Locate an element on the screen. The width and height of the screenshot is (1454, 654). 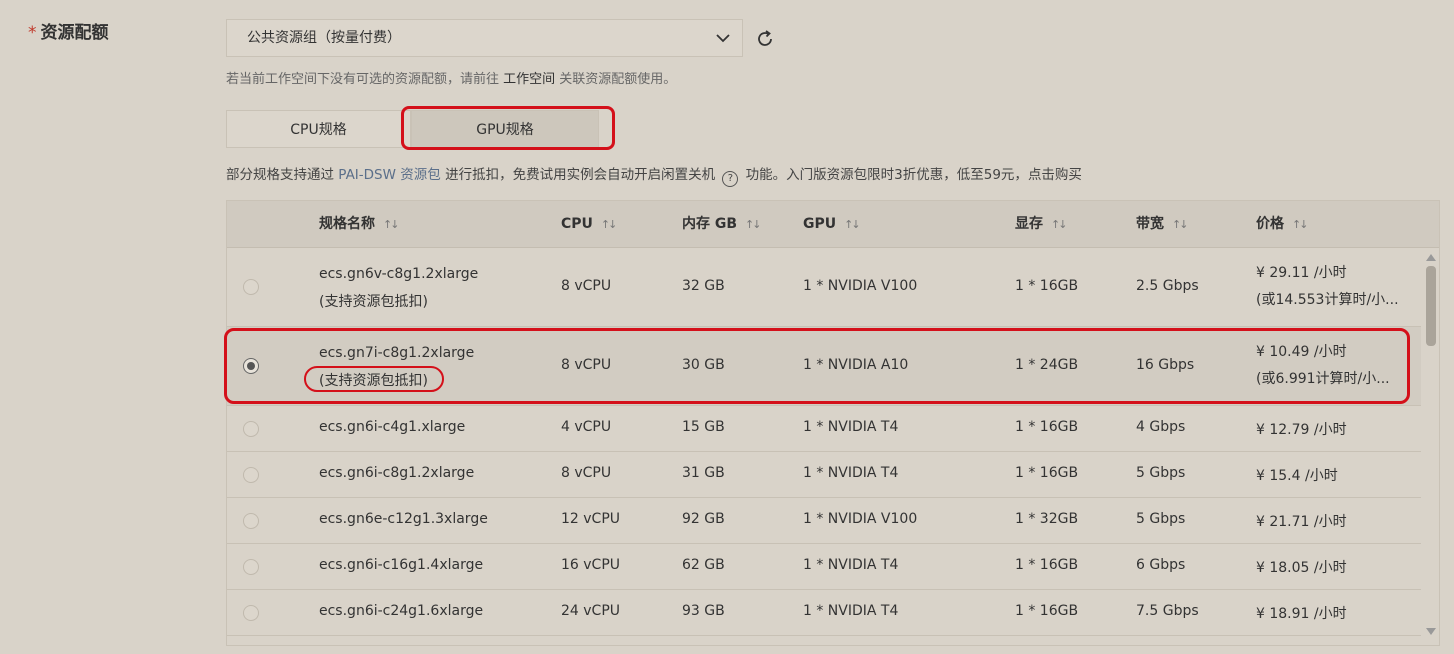
mem-value: 92 GB is located at coordinates (703, 519).